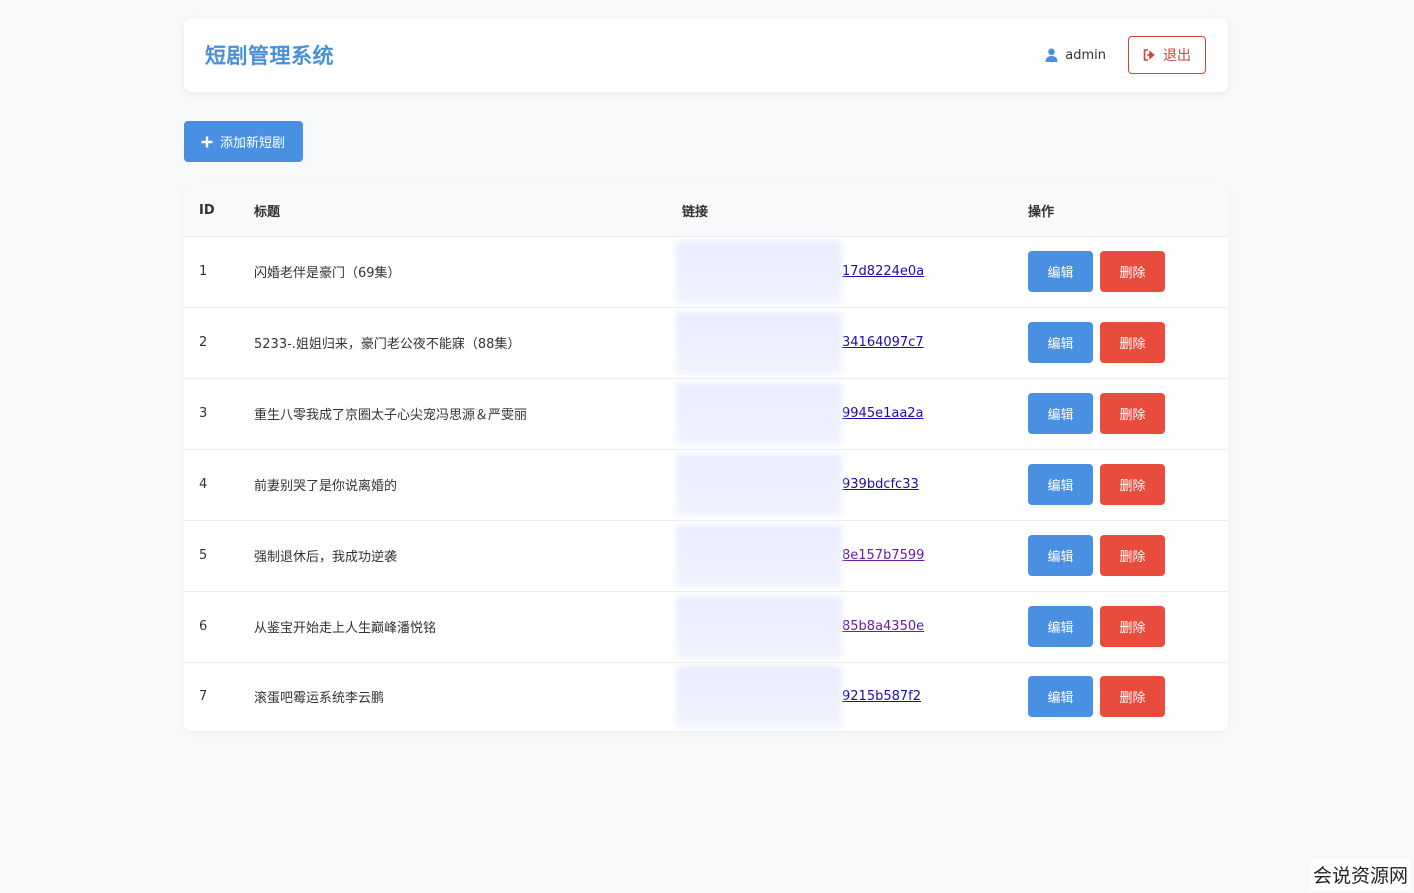 The image size is (1414, 893). I want to click on table-row: 1 闪婚老伴是豪门（69集） 17d8224e0a 编辑 删除, so click(706, 272).